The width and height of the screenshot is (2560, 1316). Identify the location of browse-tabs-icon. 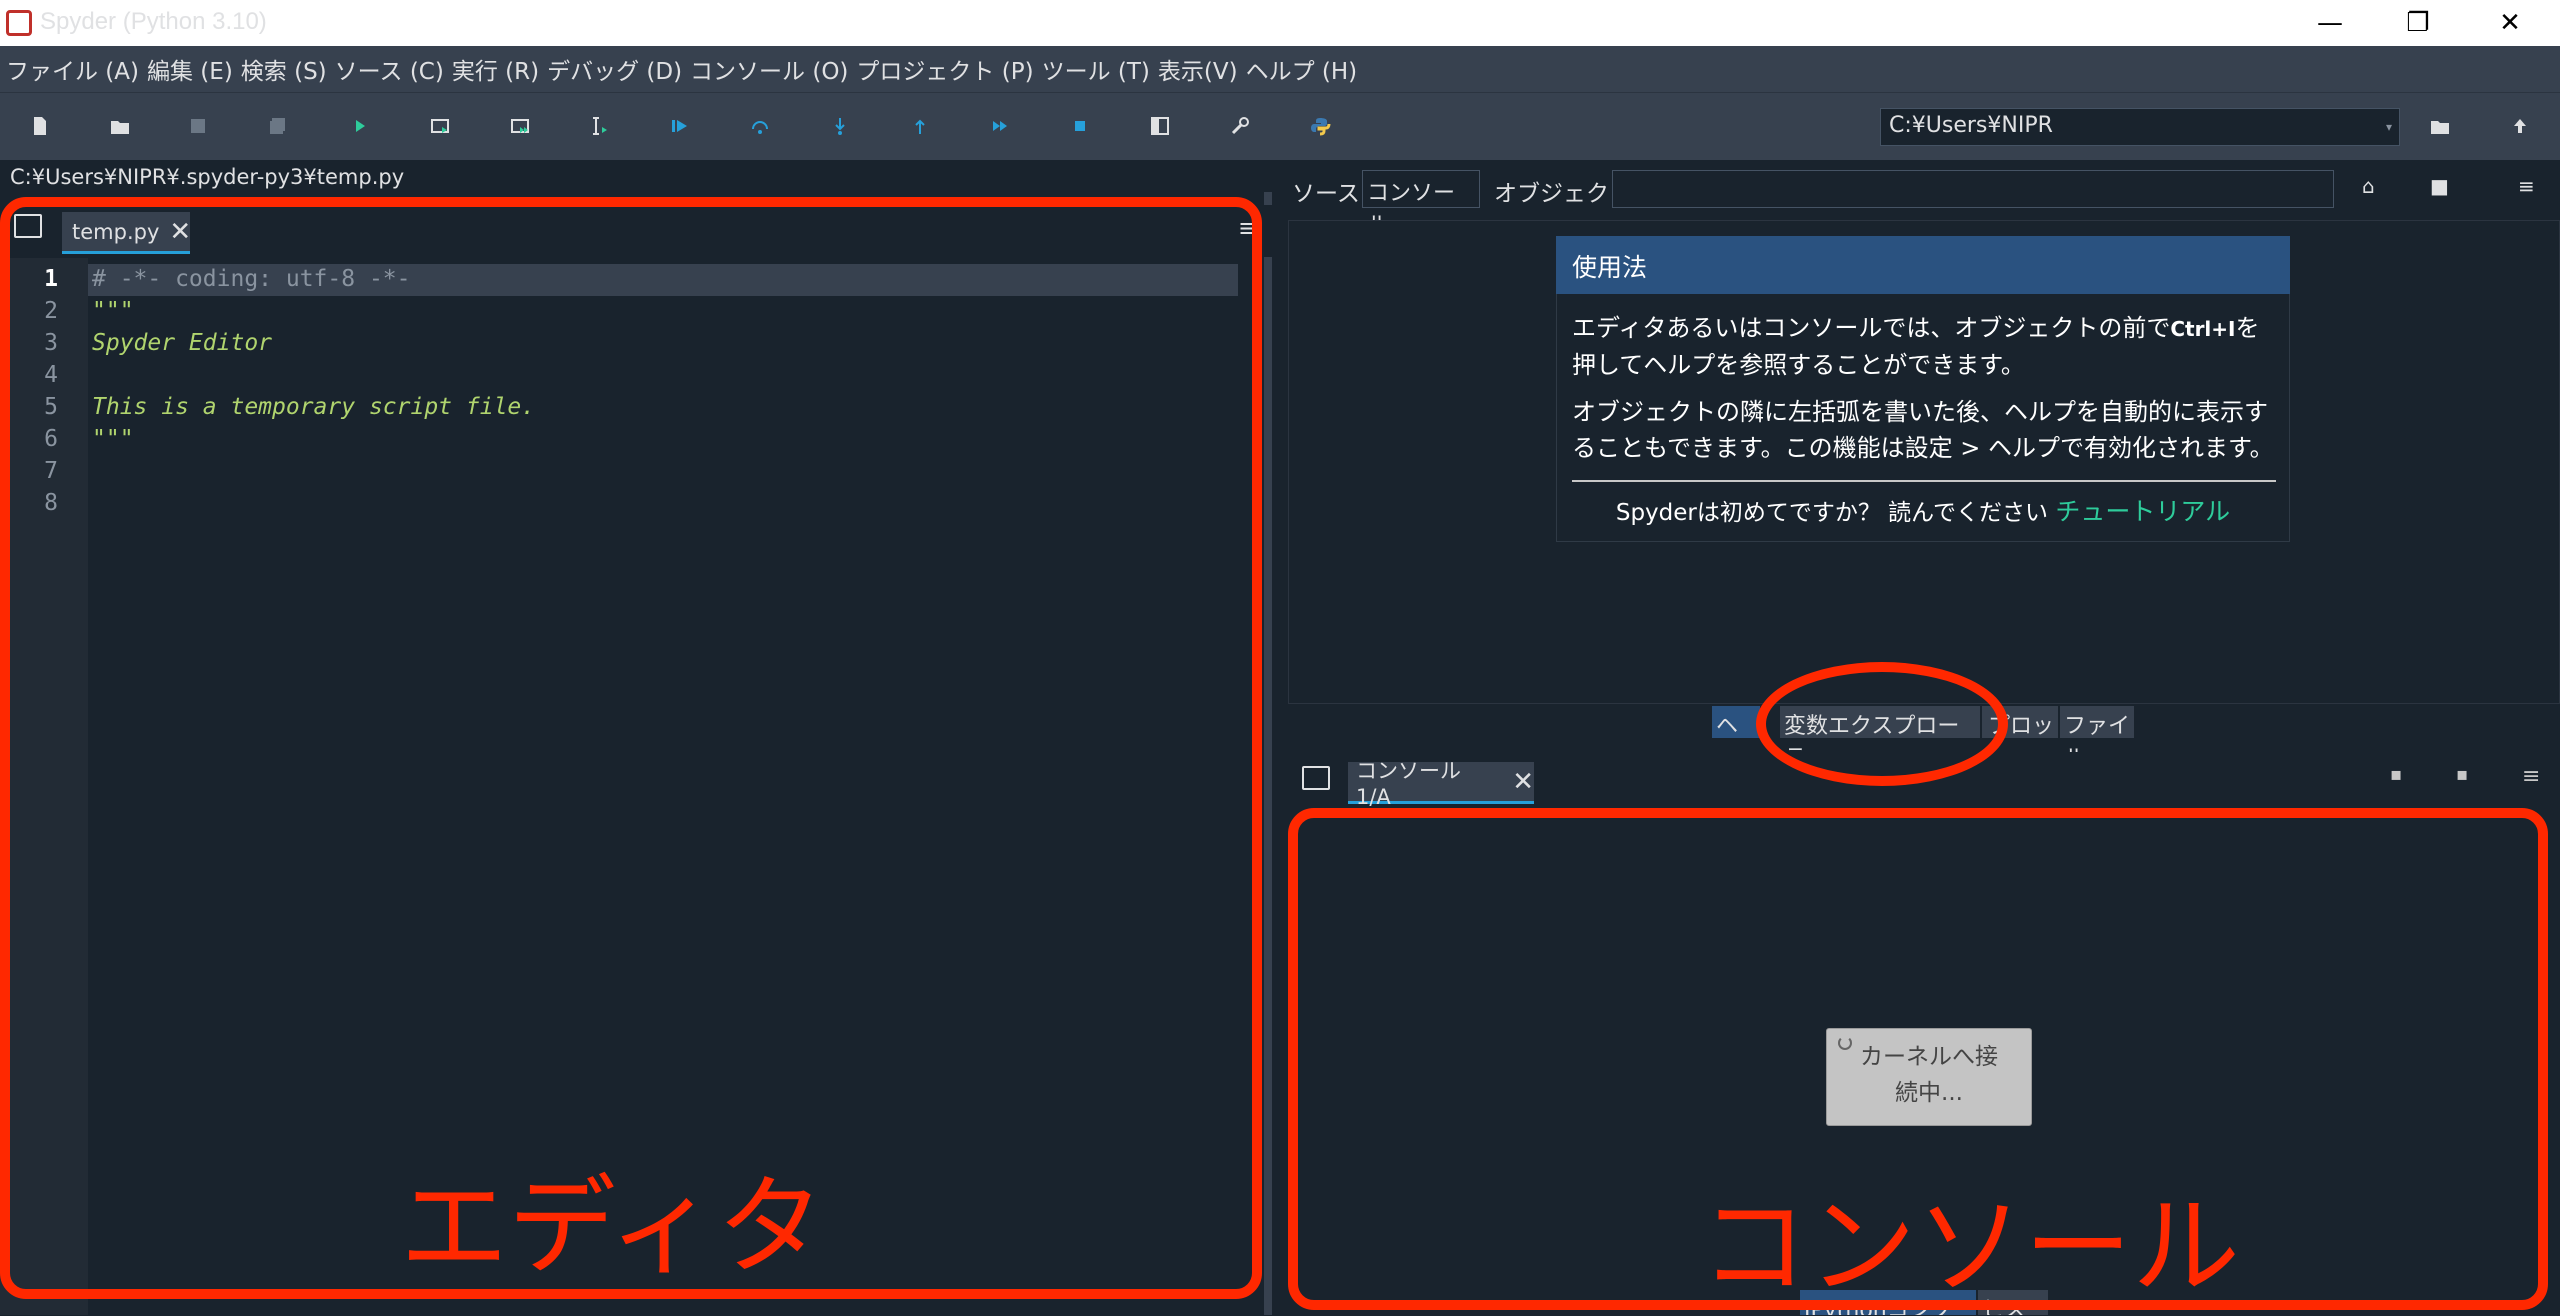
(1316, 778).